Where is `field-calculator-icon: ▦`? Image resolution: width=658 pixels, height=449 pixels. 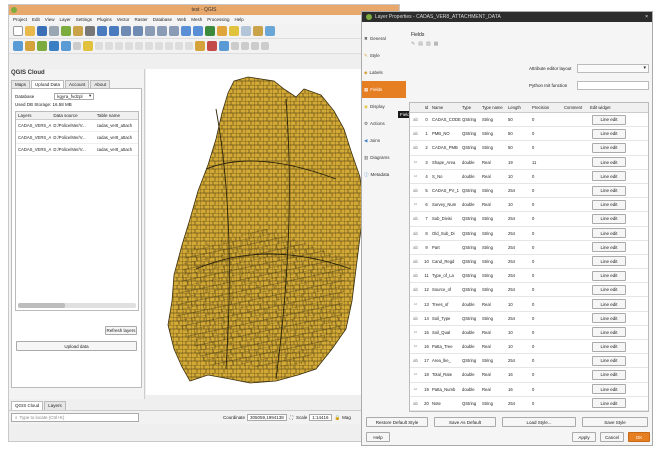
field-calculator-icon: ▦ is located at coordinates (436, 44).